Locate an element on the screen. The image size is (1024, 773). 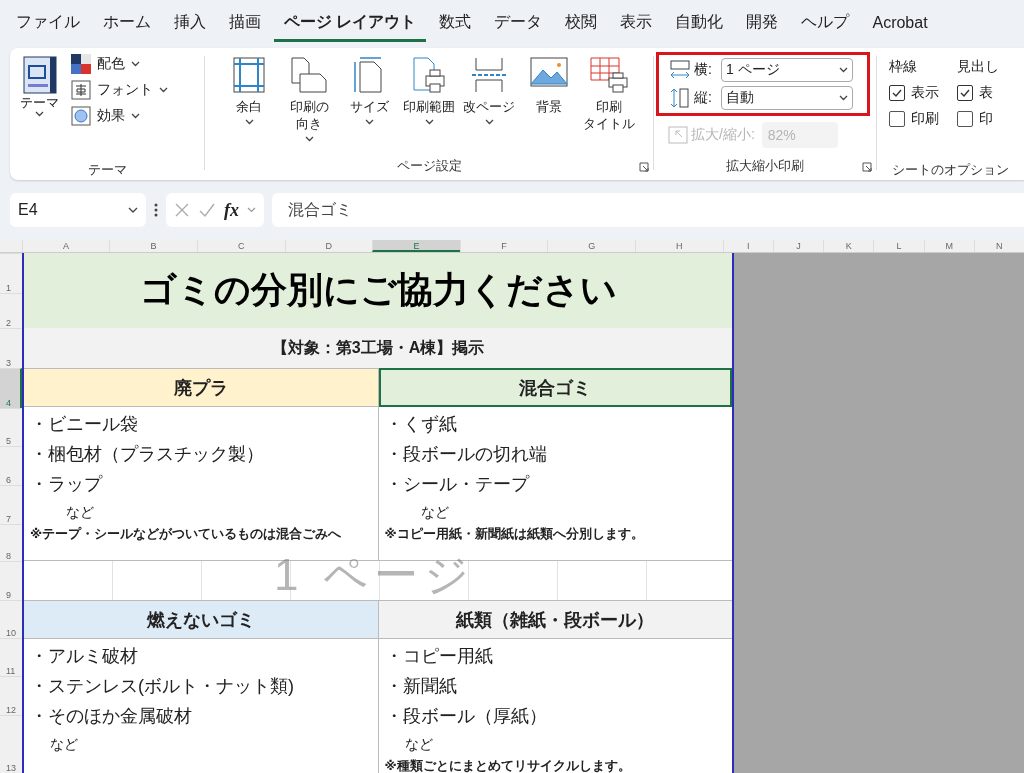
column-header: I is located at coordinates (747, 246).